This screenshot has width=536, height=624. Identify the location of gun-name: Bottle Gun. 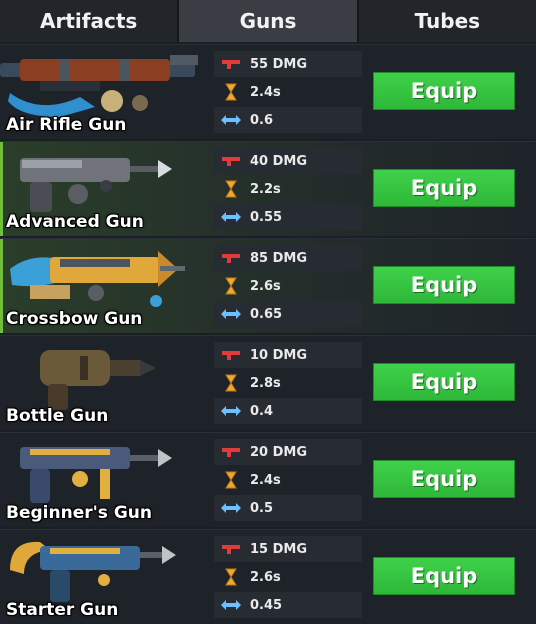
(57, 416).